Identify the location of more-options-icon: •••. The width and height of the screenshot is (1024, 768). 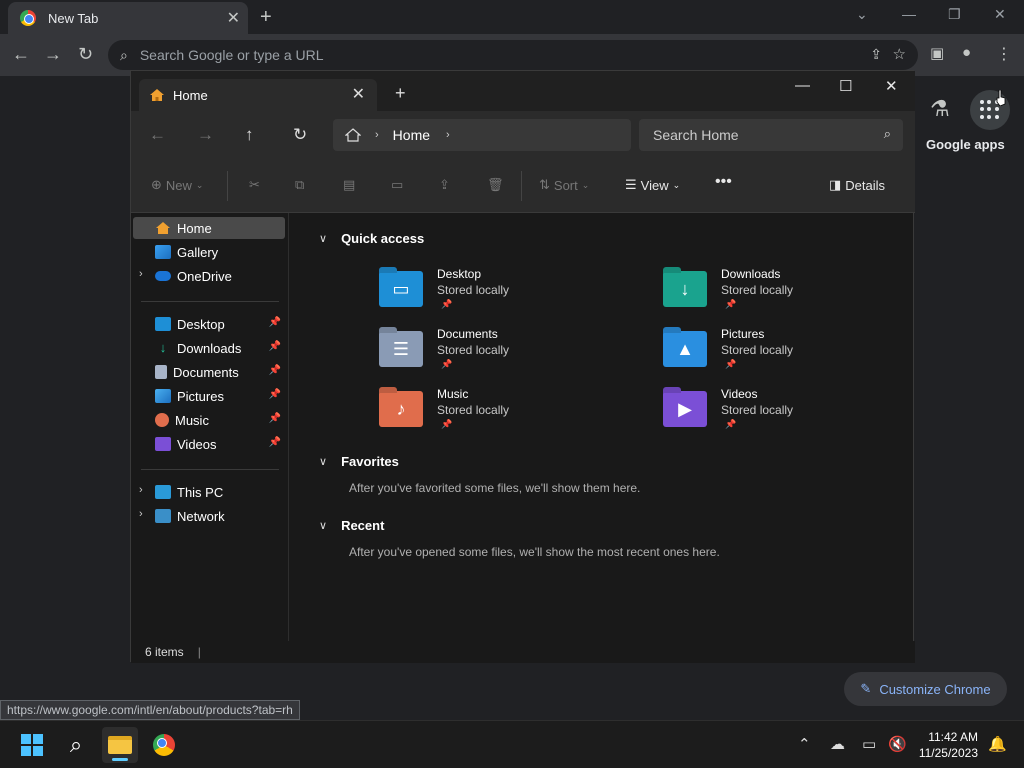
(723, 182).